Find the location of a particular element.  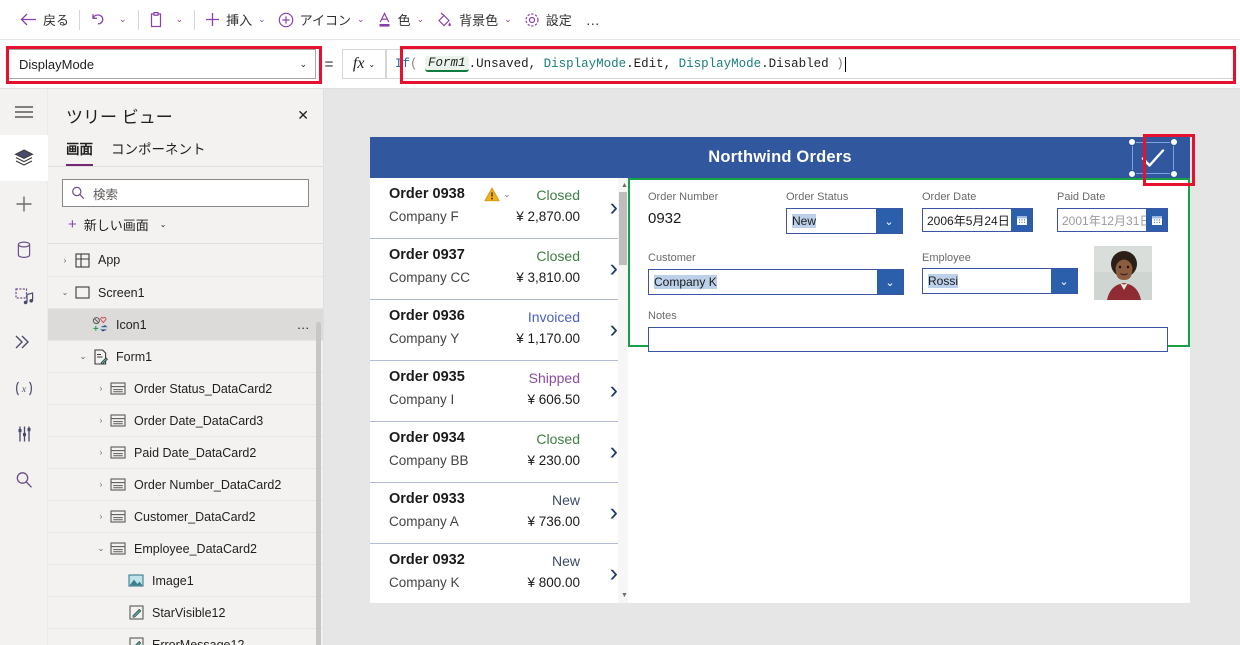

order-number: Order 0936 is located at coordinates (427, 316).